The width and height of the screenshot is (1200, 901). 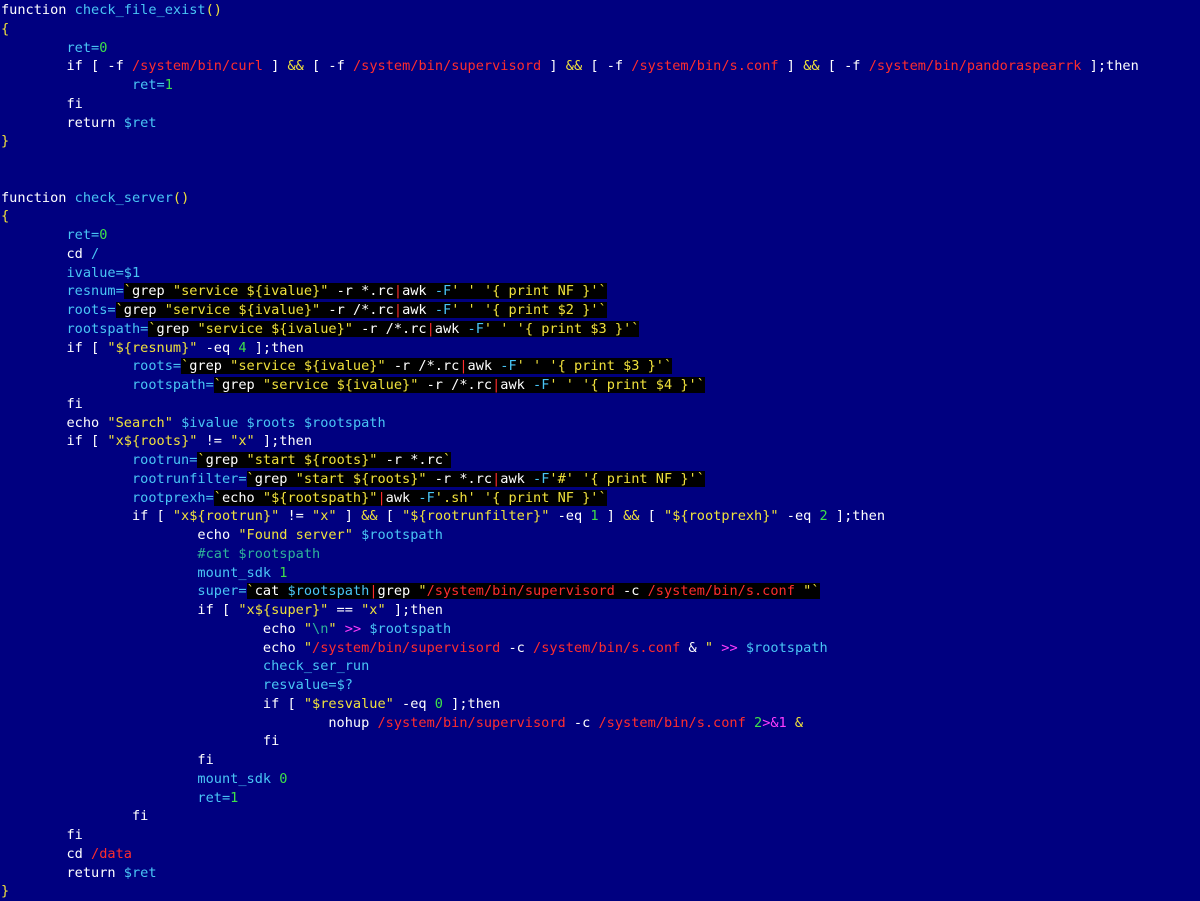 What do you see at coordinates (600, 441) in the screenshot?
I see `code-line: if [ "x${roots}" != "x" ];then` at bounding box center [600, 441].